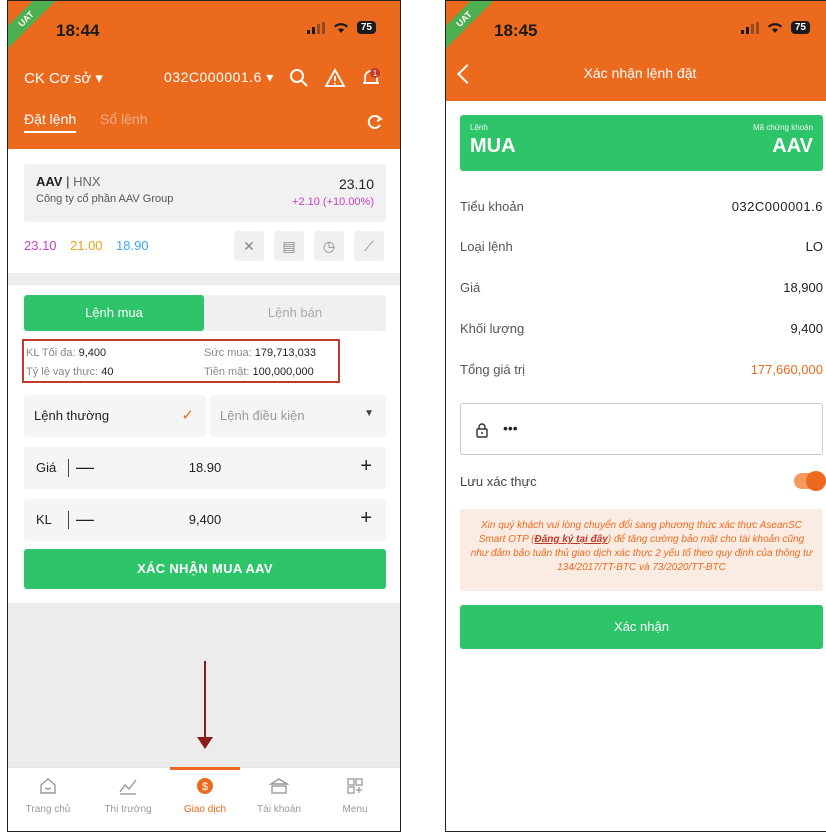 This screenshot has height=832, width=826. What do you see at coordinates (279, 799) in the screenshot?
I see `nav-account: Tài khoản` at bounding box center [279, 799].